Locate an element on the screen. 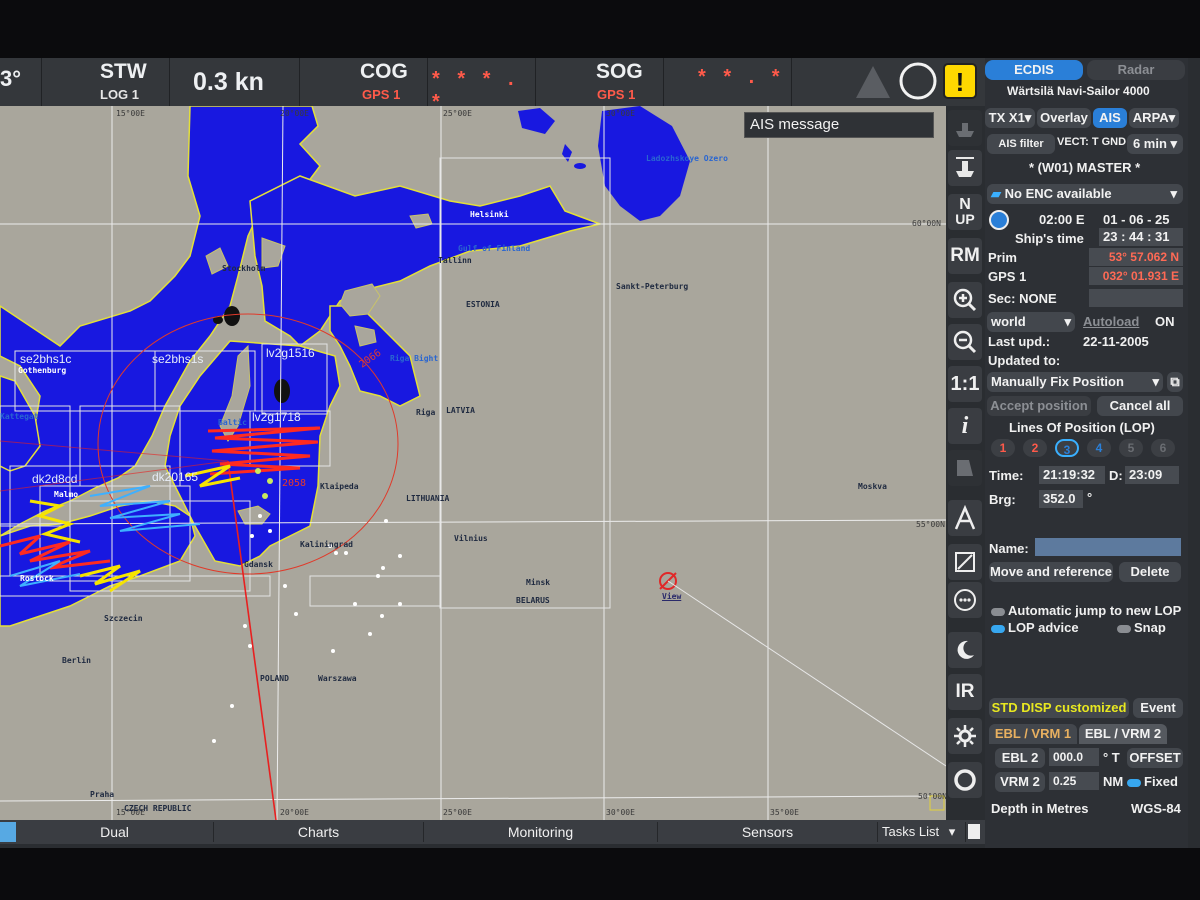  tab-ebl-vrm-1: EBL / VRM 1 is located at coordinates (1033, 734).